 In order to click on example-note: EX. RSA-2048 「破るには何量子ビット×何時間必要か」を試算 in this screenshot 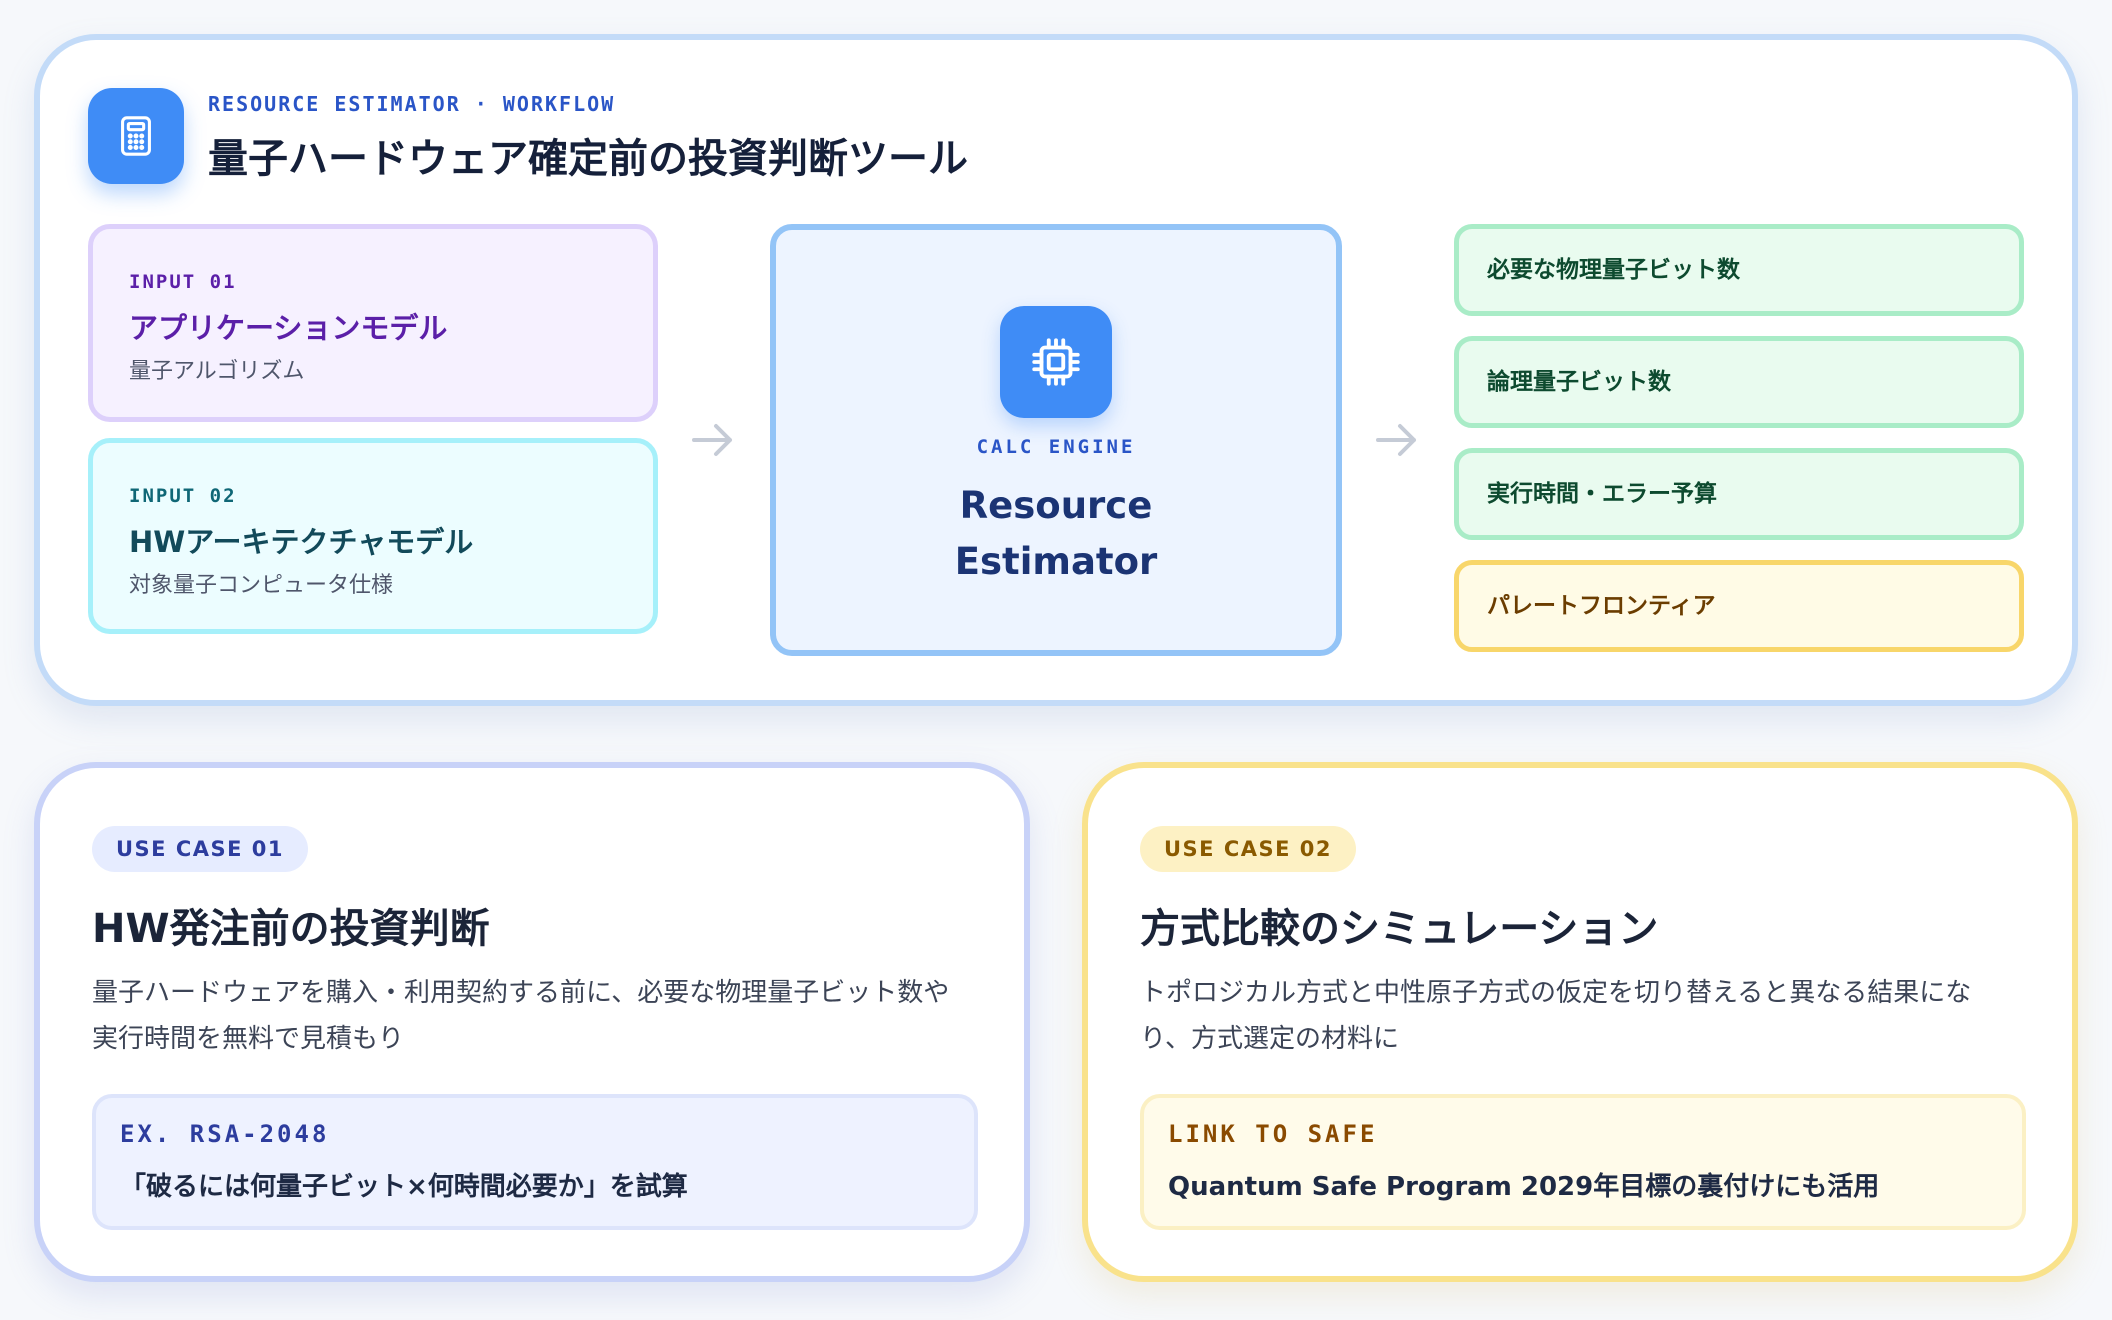, I will do `click(535, 1162)`.